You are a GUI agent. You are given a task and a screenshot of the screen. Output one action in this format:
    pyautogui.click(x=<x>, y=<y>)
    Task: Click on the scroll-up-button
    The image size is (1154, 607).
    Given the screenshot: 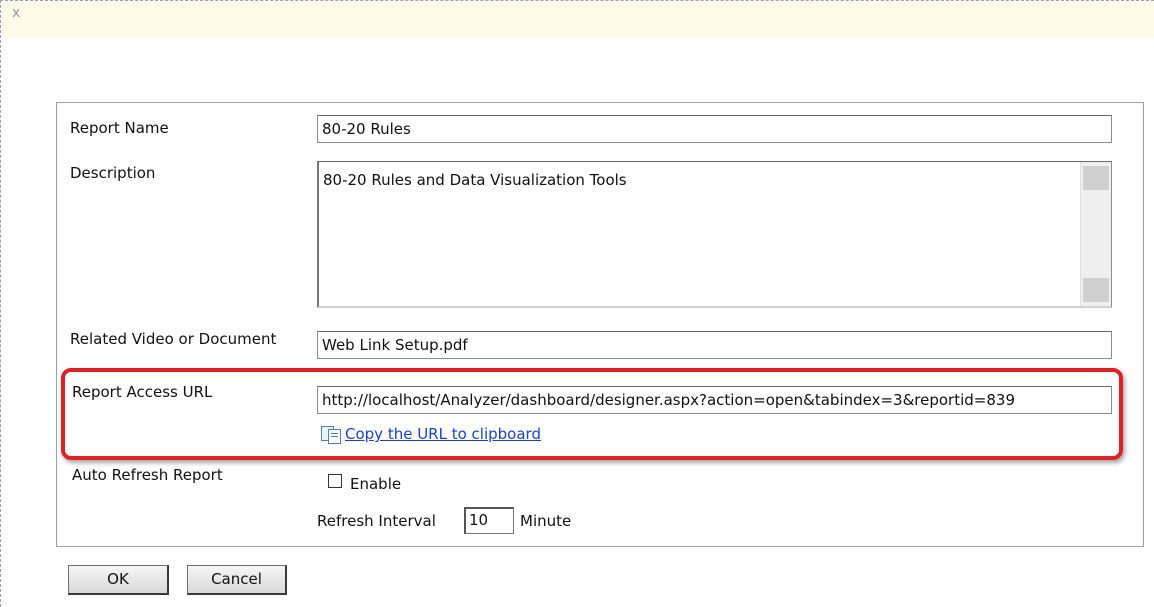 What is the action you would take?
    pyautogui.click(x=1096, y=178)
    